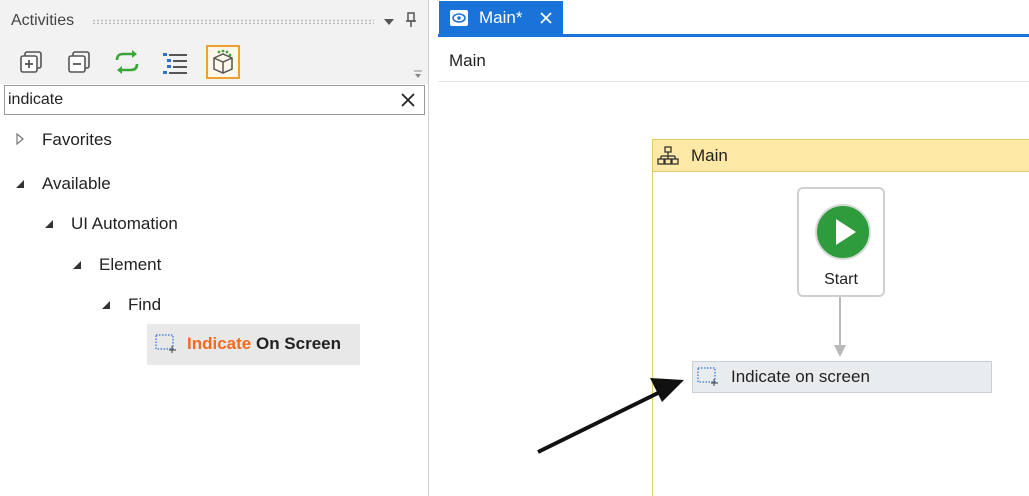  I want to click on workflow-file-icon, so click(459, 18).